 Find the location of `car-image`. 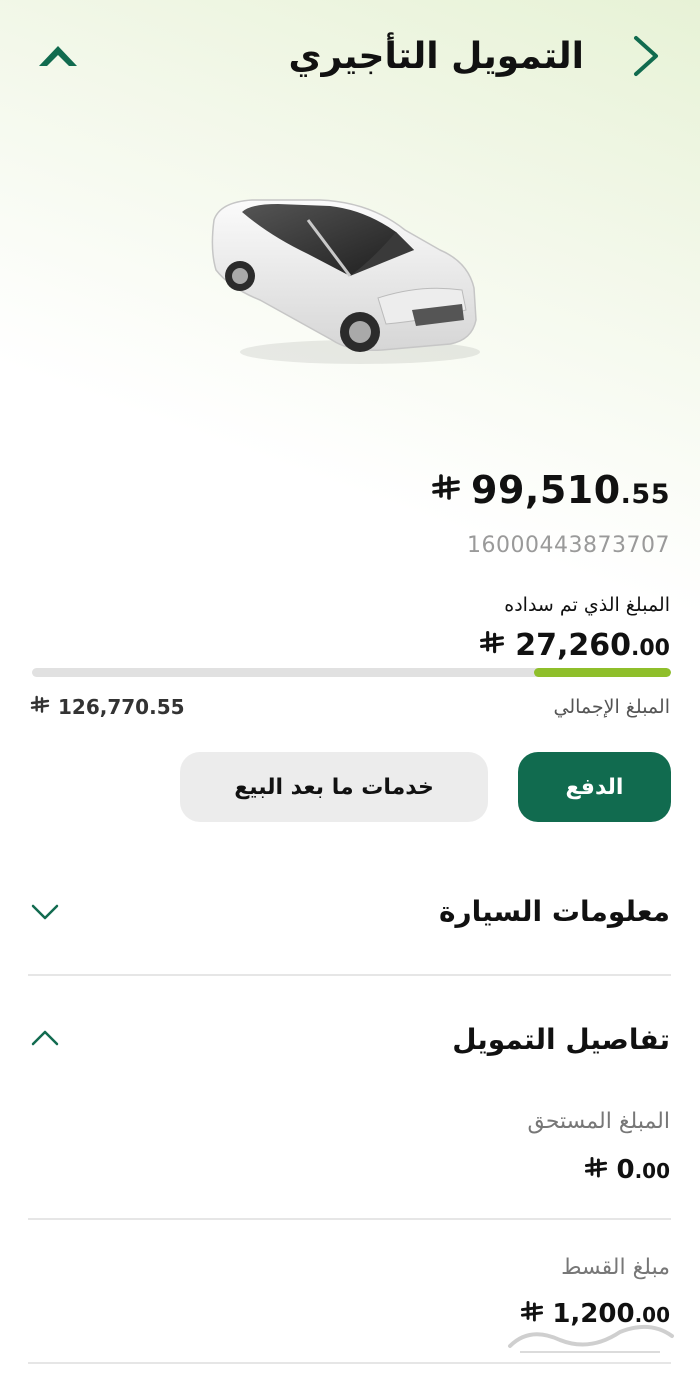

car-image is located at coordinates (345, 280).